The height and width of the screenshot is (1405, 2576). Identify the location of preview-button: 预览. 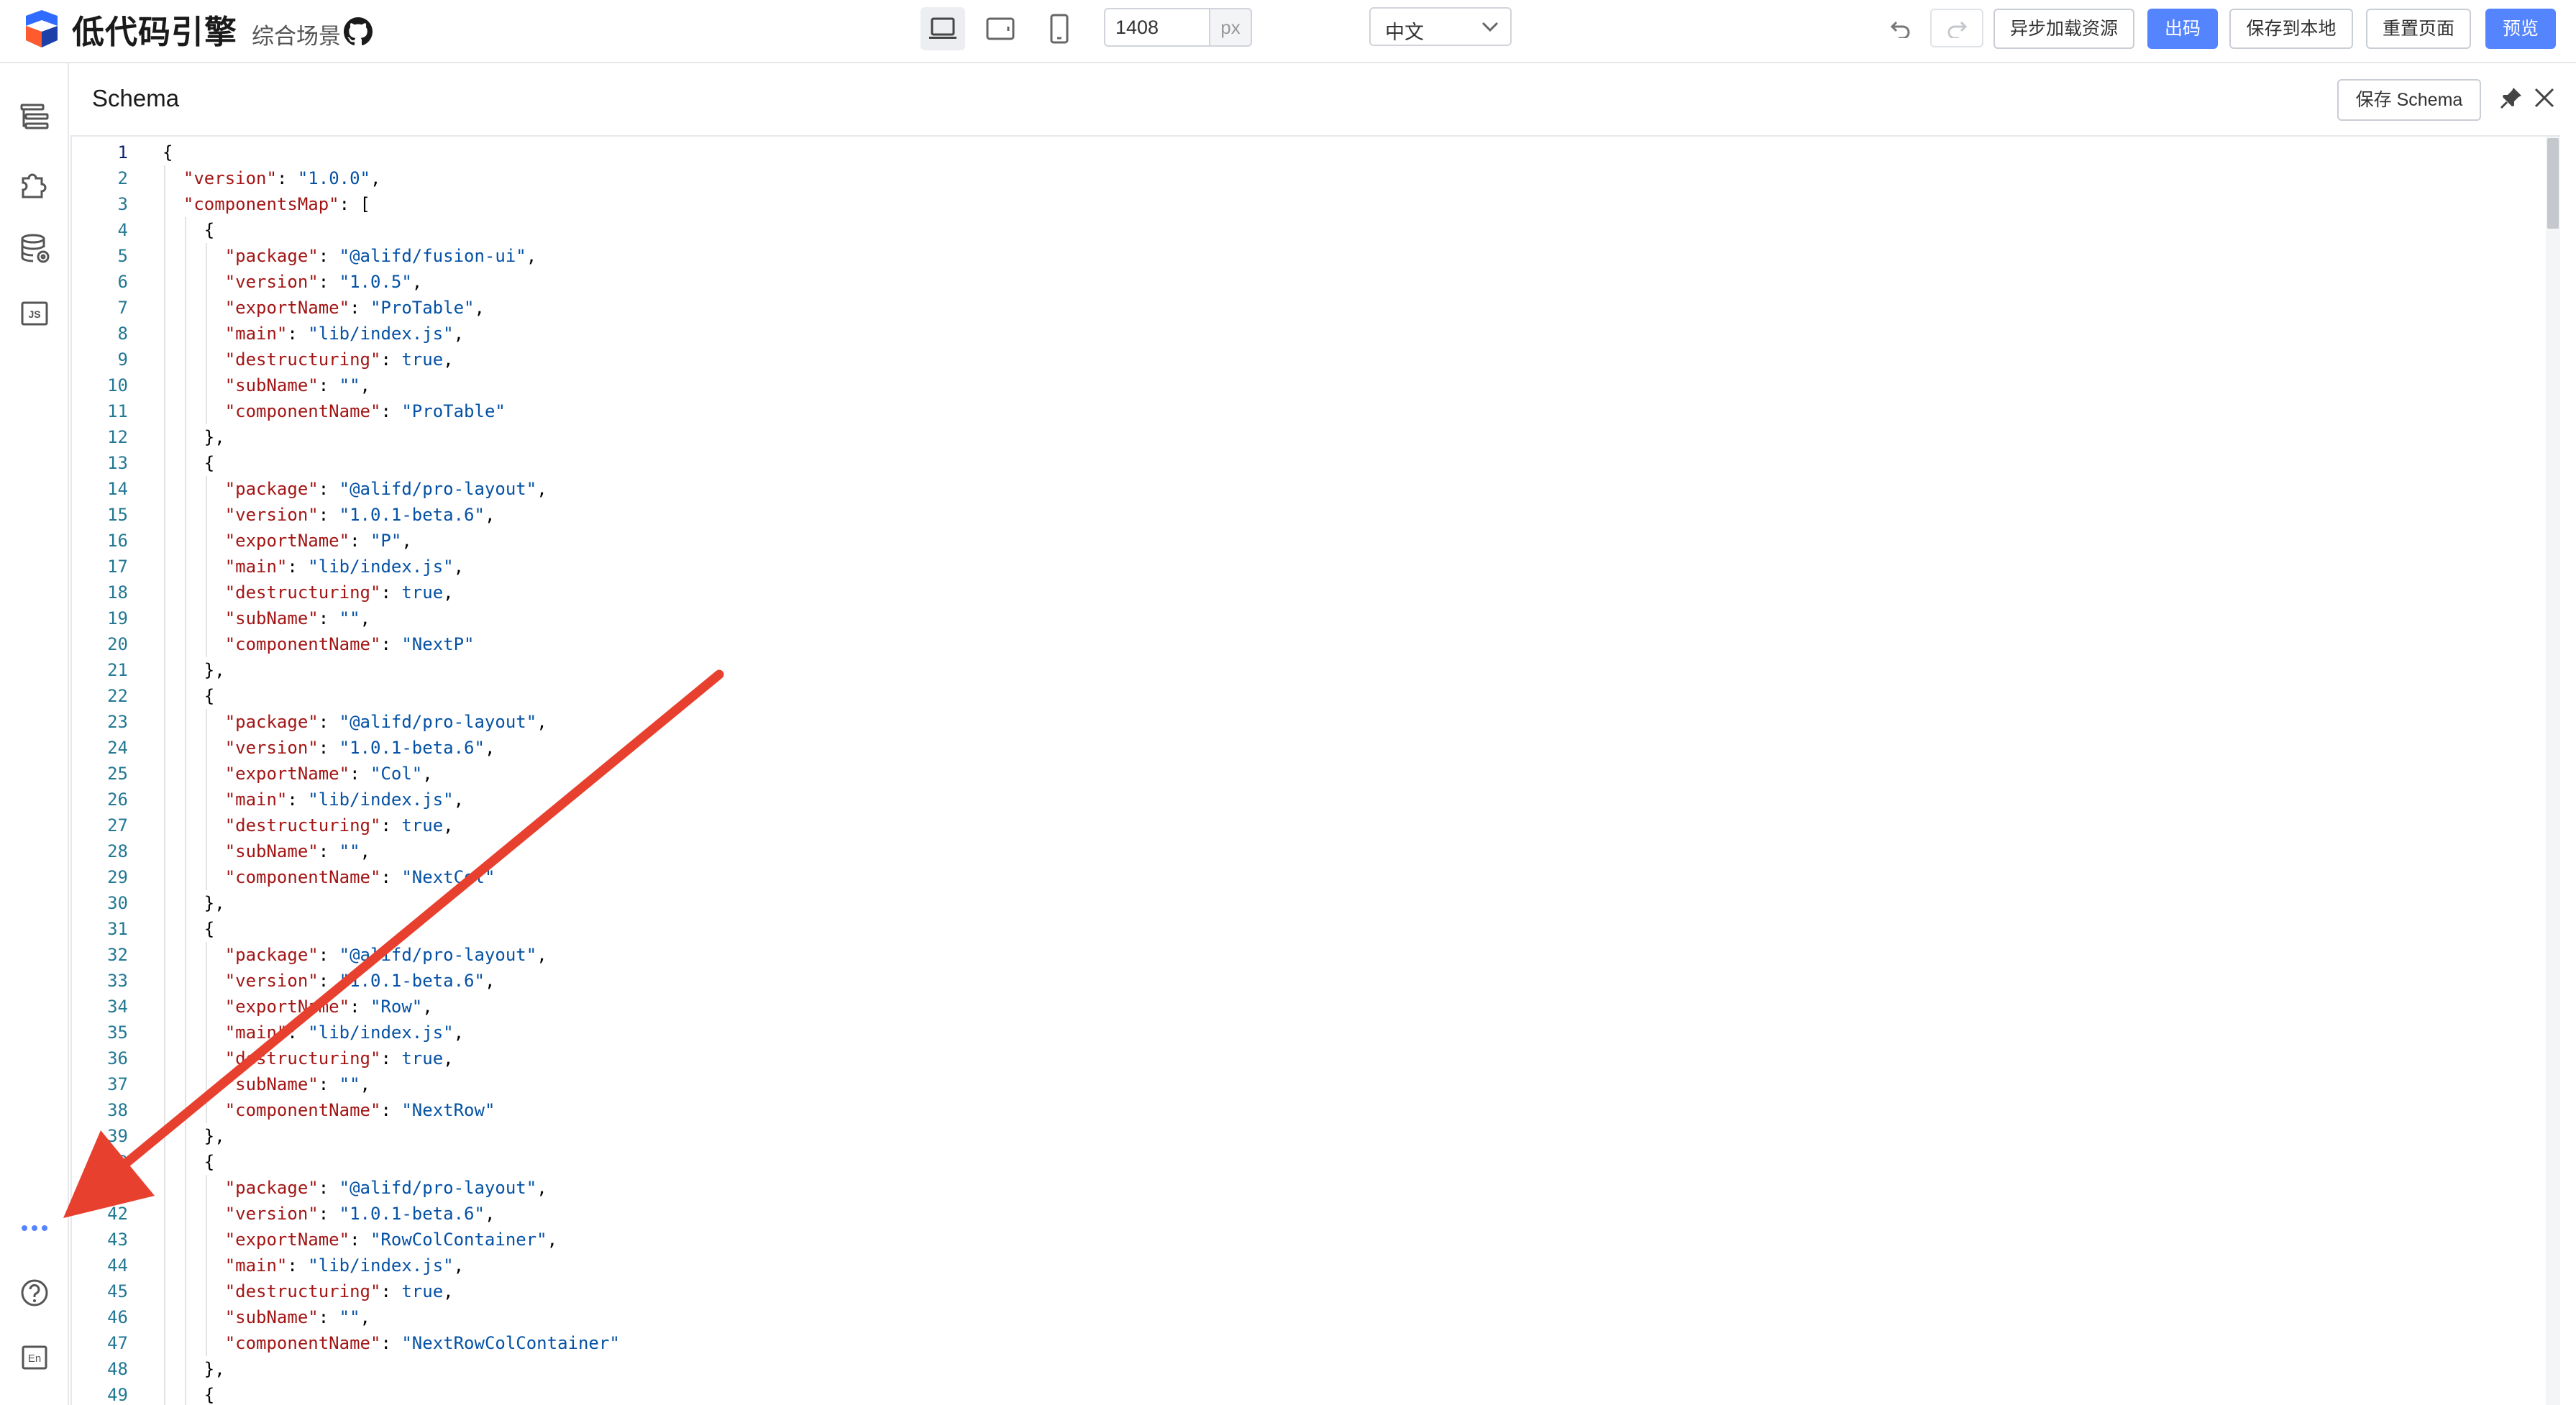
(2520, 29).